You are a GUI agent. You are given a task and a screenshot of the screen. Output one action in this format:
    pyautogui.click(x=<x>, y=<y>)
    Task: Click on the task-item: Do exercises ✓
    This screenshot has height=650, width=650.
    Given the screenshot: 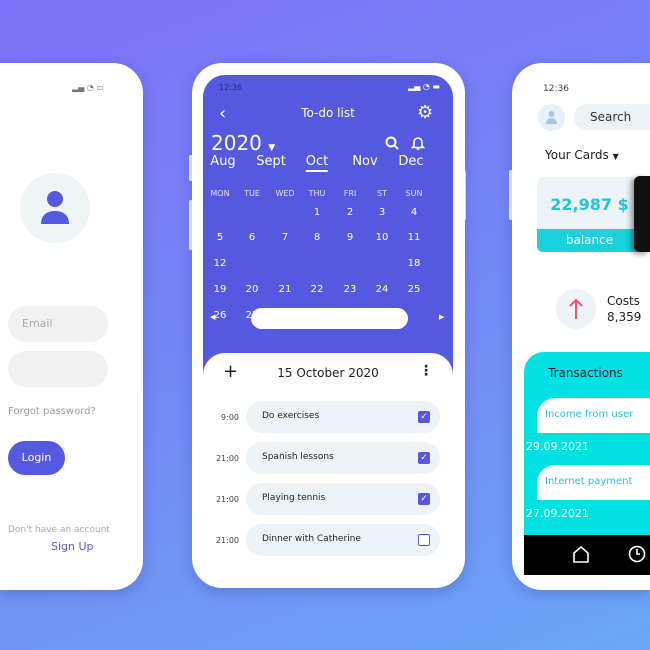 What is the action you would take?
    pyautogui.click(x=343, y=417)
    